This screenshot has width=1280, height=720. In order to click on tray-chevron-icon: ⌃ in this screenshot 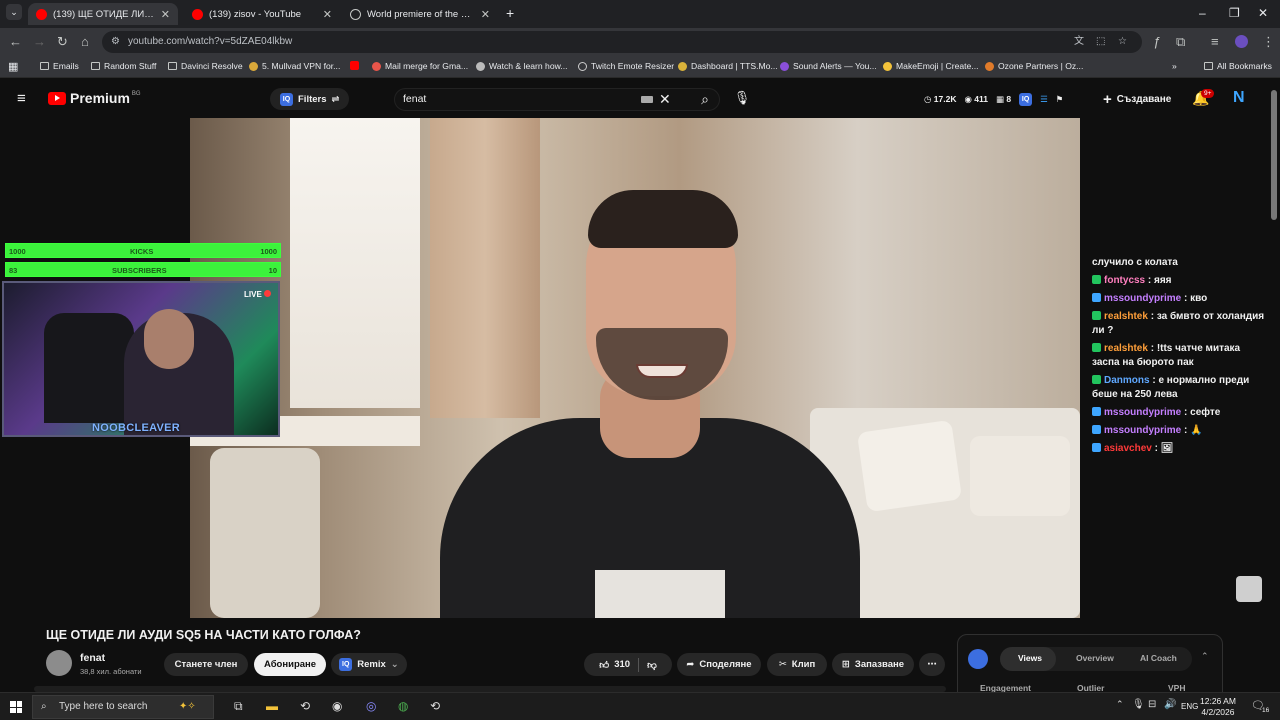, I will do `click(1120, 704)`.